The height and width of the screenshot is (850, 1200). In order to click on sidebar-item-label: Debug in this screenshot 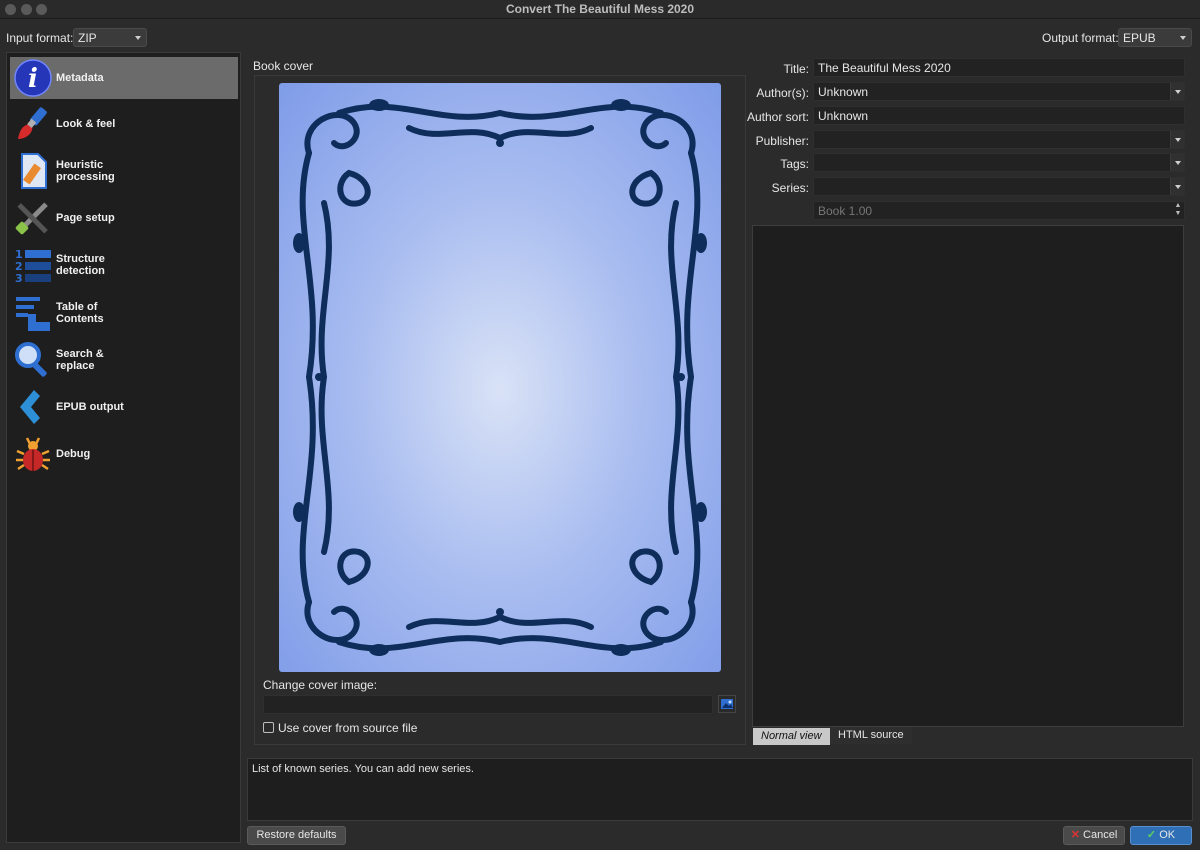, I will do `click(73, 454)`.